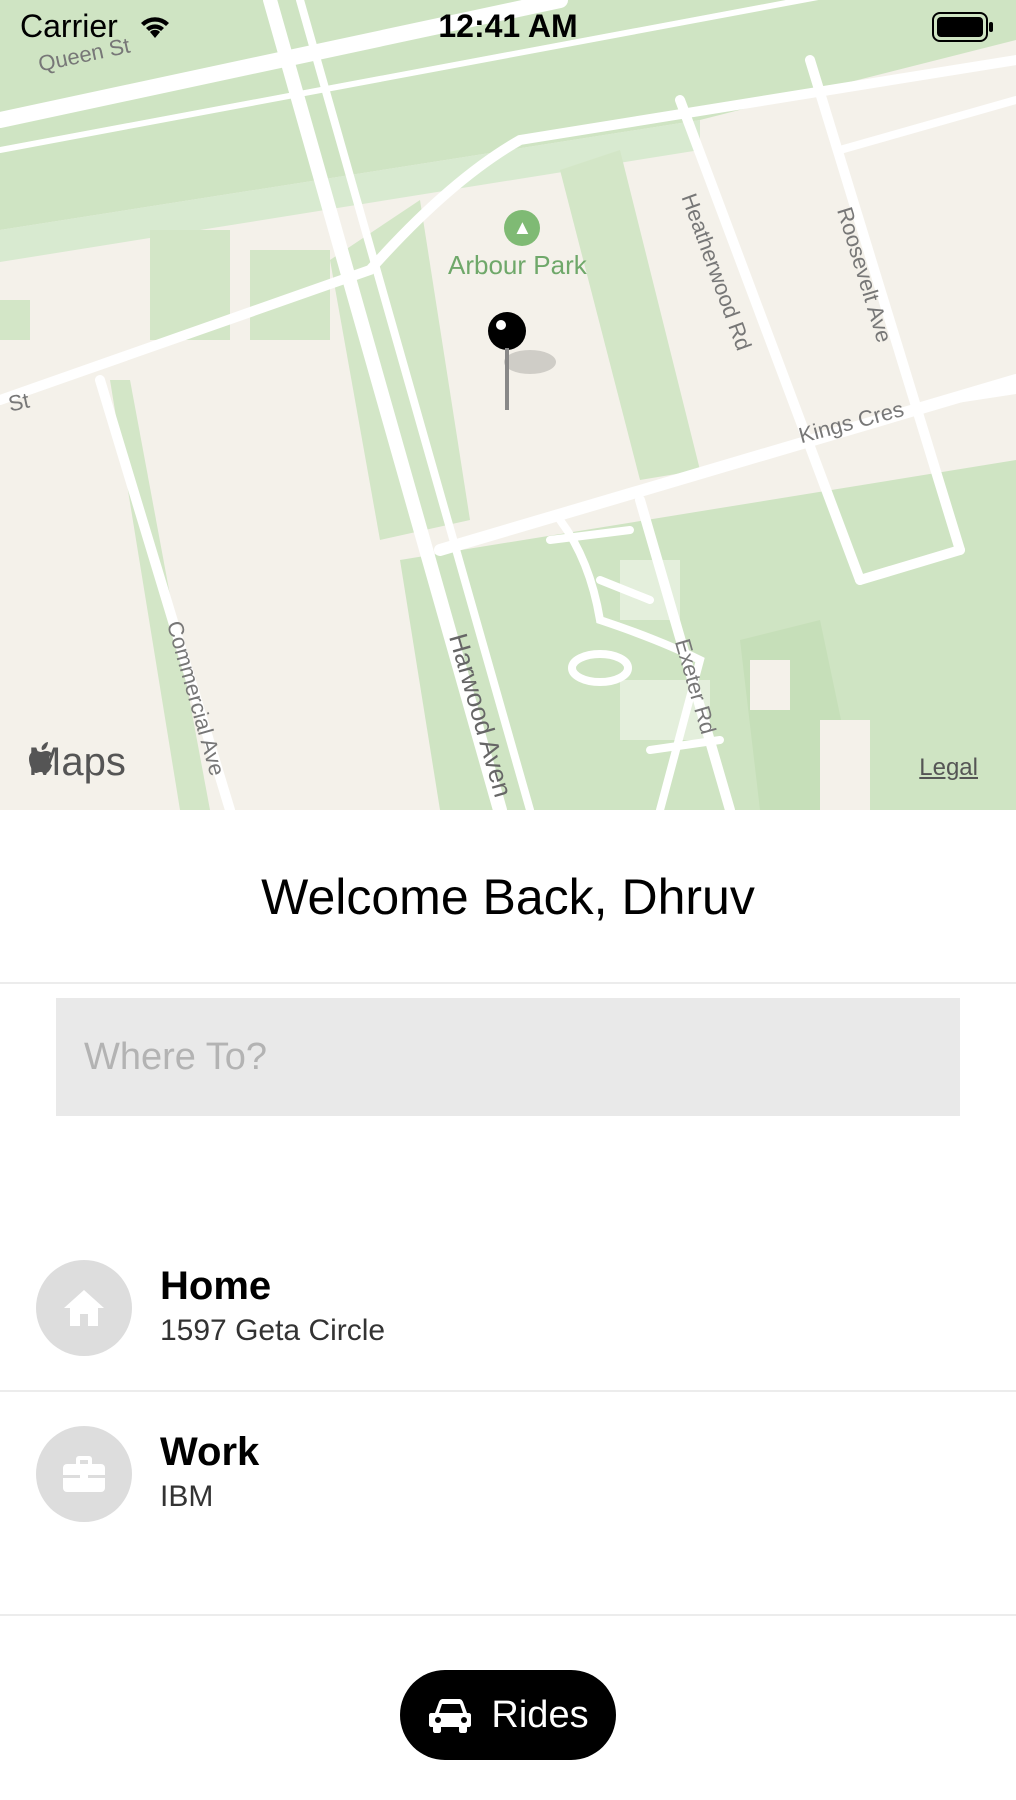 This screenshot has width=1016, height=1800. I want to click on place-name: Home, so click(216, 1286).